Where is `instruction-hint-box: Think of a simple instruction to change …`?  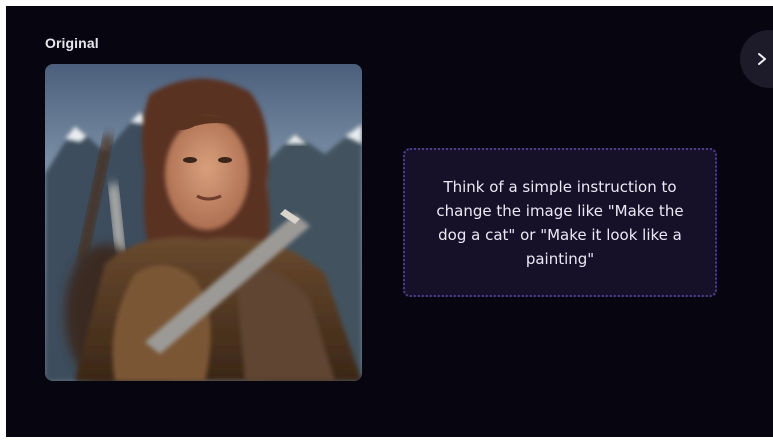
instruction-hint-box: Think of a simple instruction to change … is located at coordinates (560, 222).